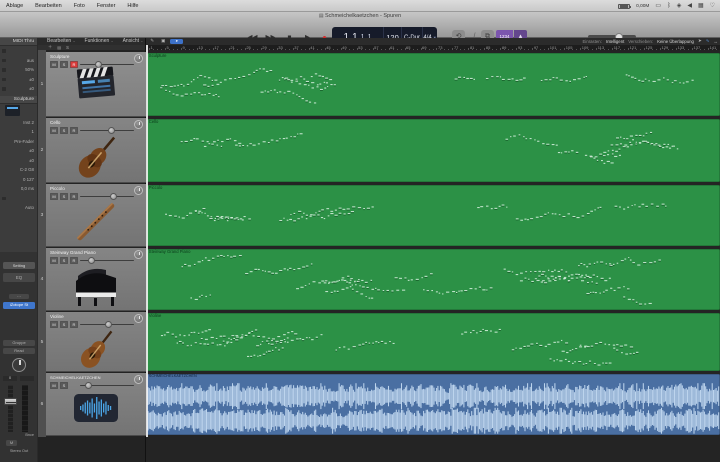  I want to click on track-parameter-row: Inst 2, so click(18, 123).